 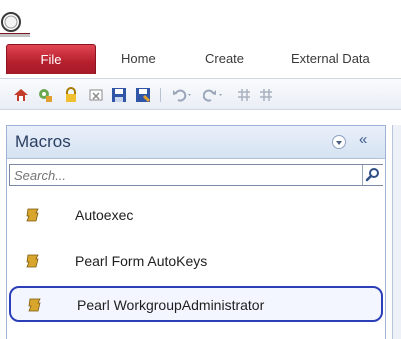 What do you see at coordinates (71, 95) in the screenshot?
I see `lock-icon` at bounding box center [71, 95].